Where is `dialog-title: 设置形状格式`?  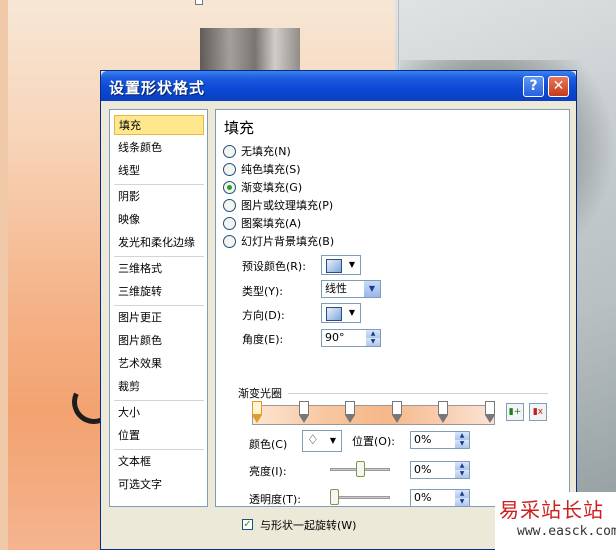
dialog-title: 设置形状格式 is located at coordinates (157, 88).